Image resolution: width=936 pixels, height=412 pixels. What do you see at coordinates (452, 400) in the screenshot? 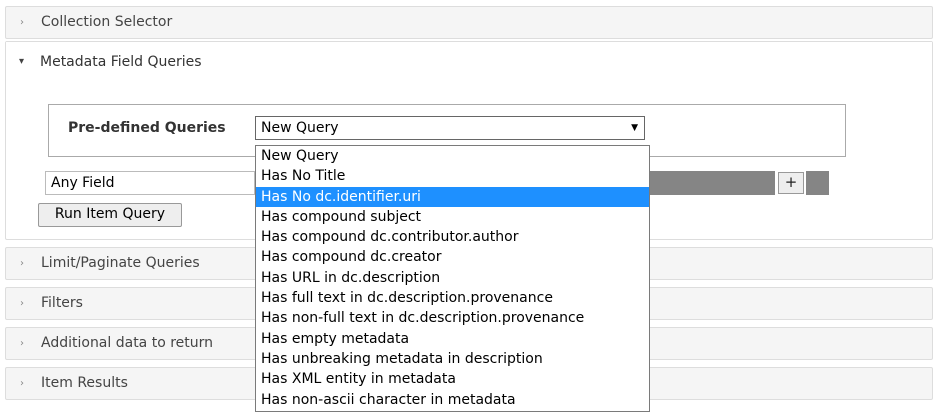
I see `dropdown-option: Has non-ascii character in metadata` at bounding box center [452, 400].